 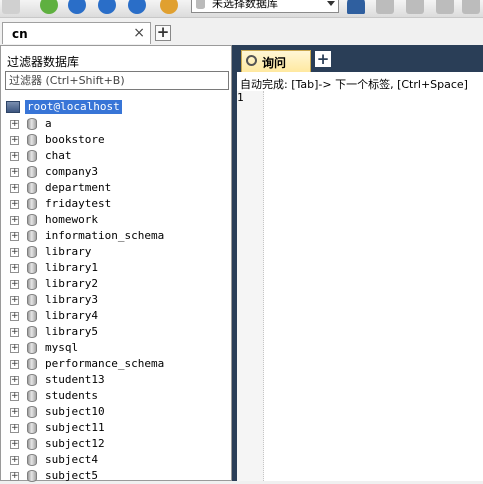 I want to click on tree-item-database: + library1, so click(x=116, y=268).